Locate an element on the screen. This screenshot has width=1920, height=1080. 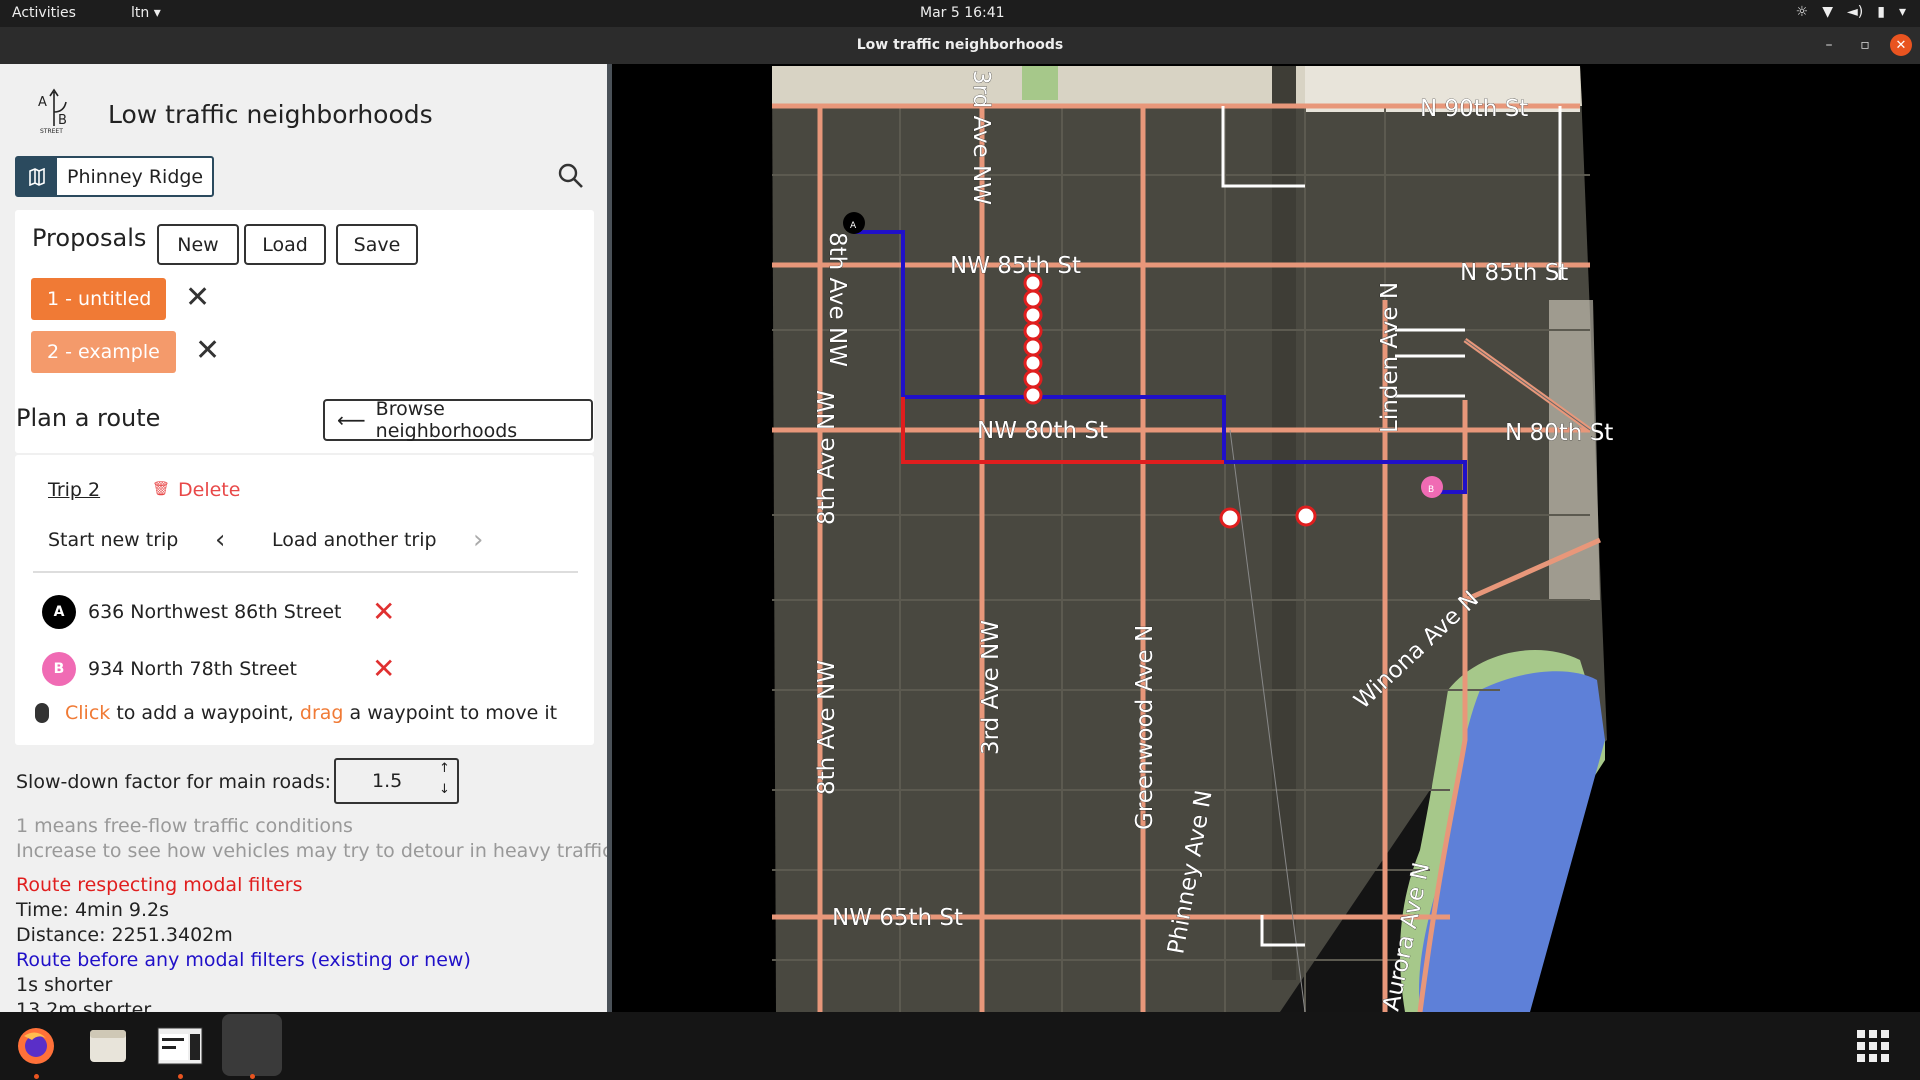
app-menu-label: ltn is located at coordinates (140, 13).